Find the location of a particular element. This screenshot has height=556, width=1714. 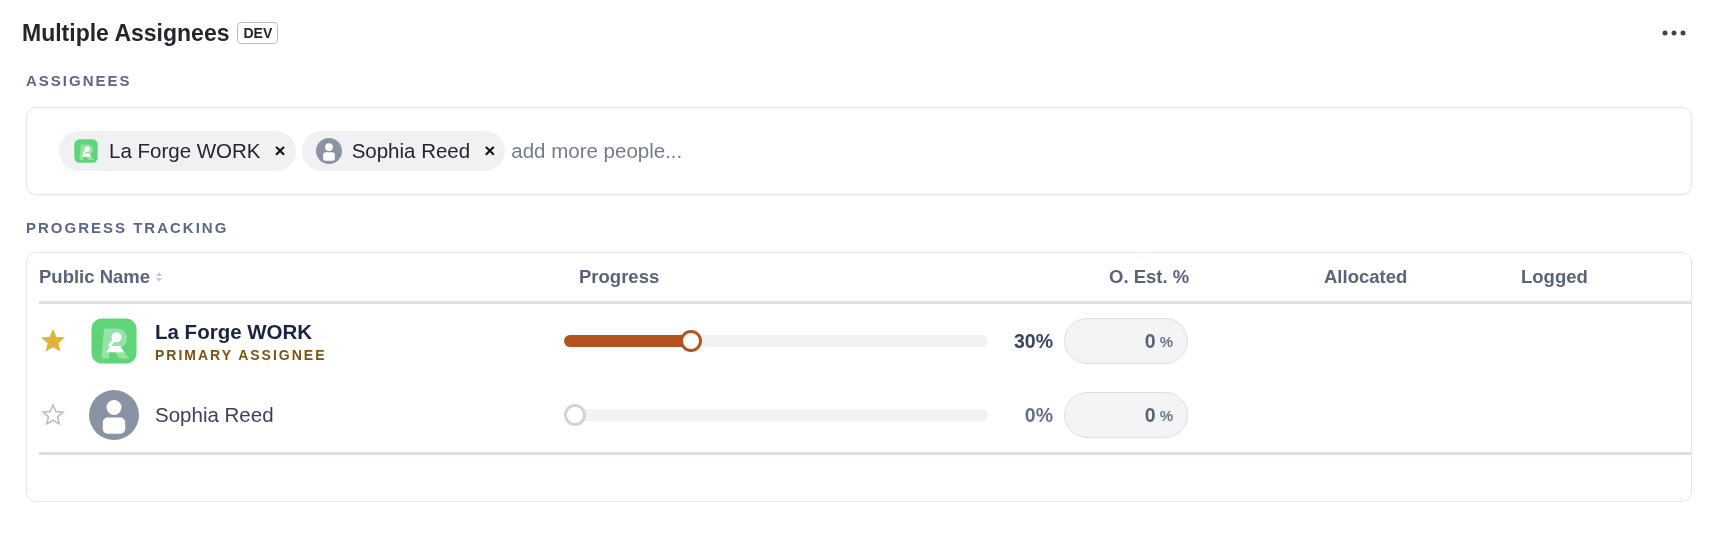

page-title: Multiple Assignees is located at coordinates (126, 33).